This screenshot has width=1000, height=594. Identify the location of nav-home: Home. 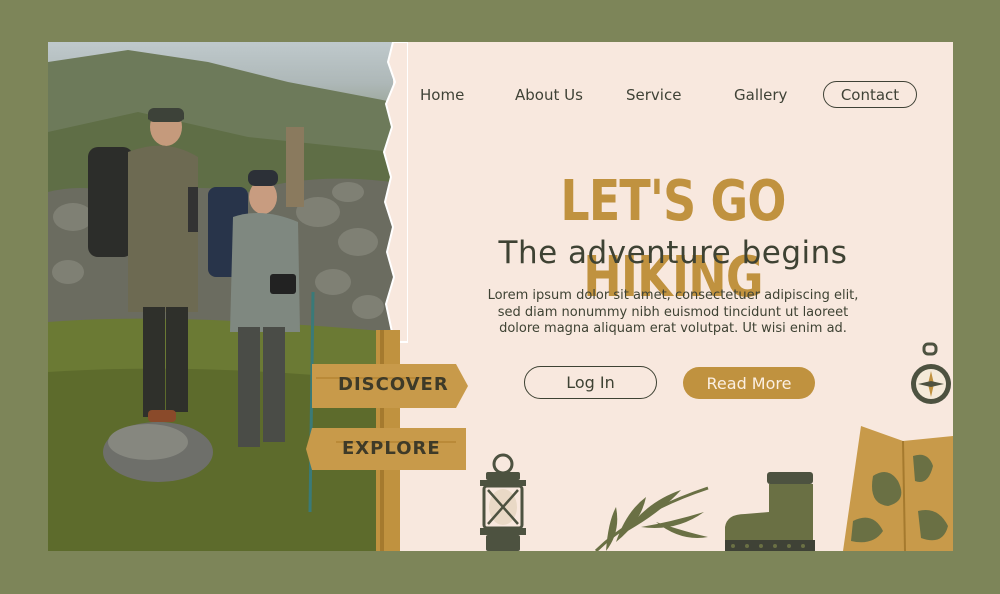
(442, 95).